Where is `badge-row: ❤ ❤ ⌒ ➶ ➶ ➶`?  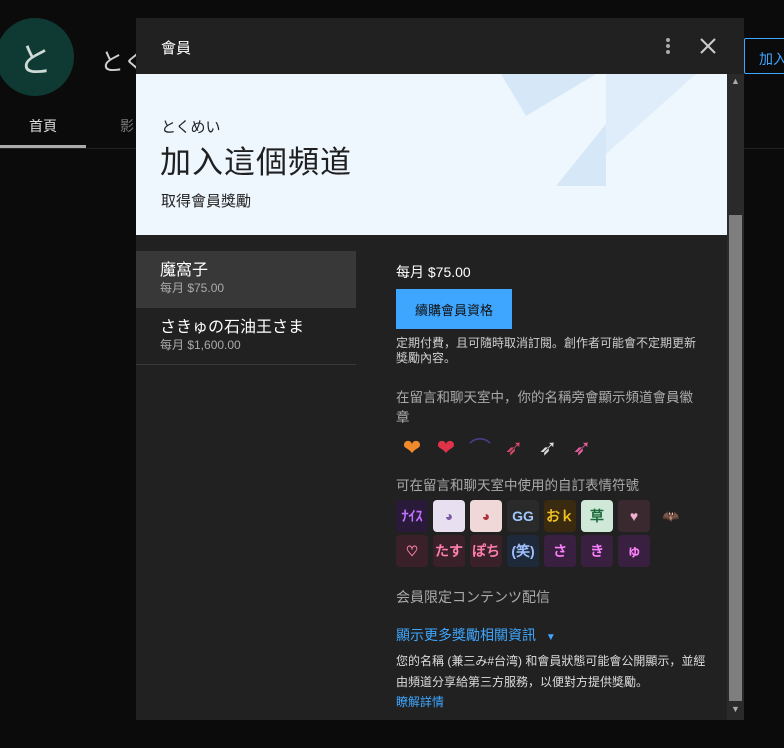 badge-row: ❤ ❤ ⌒ ➶ ➶ ➶ is located at coordinates (551, 448).